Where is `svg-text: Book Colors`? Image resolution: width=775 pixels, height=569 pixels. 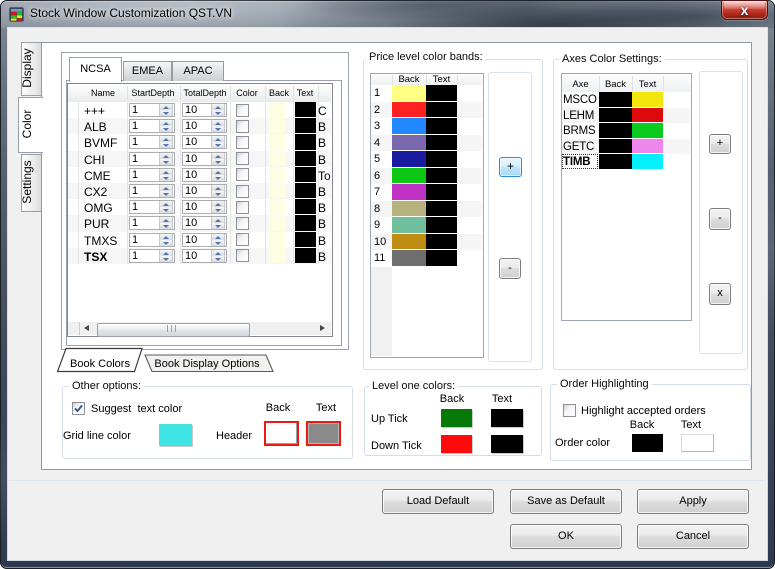 svg-text: Book Colors is located at coordinates (100, 364).